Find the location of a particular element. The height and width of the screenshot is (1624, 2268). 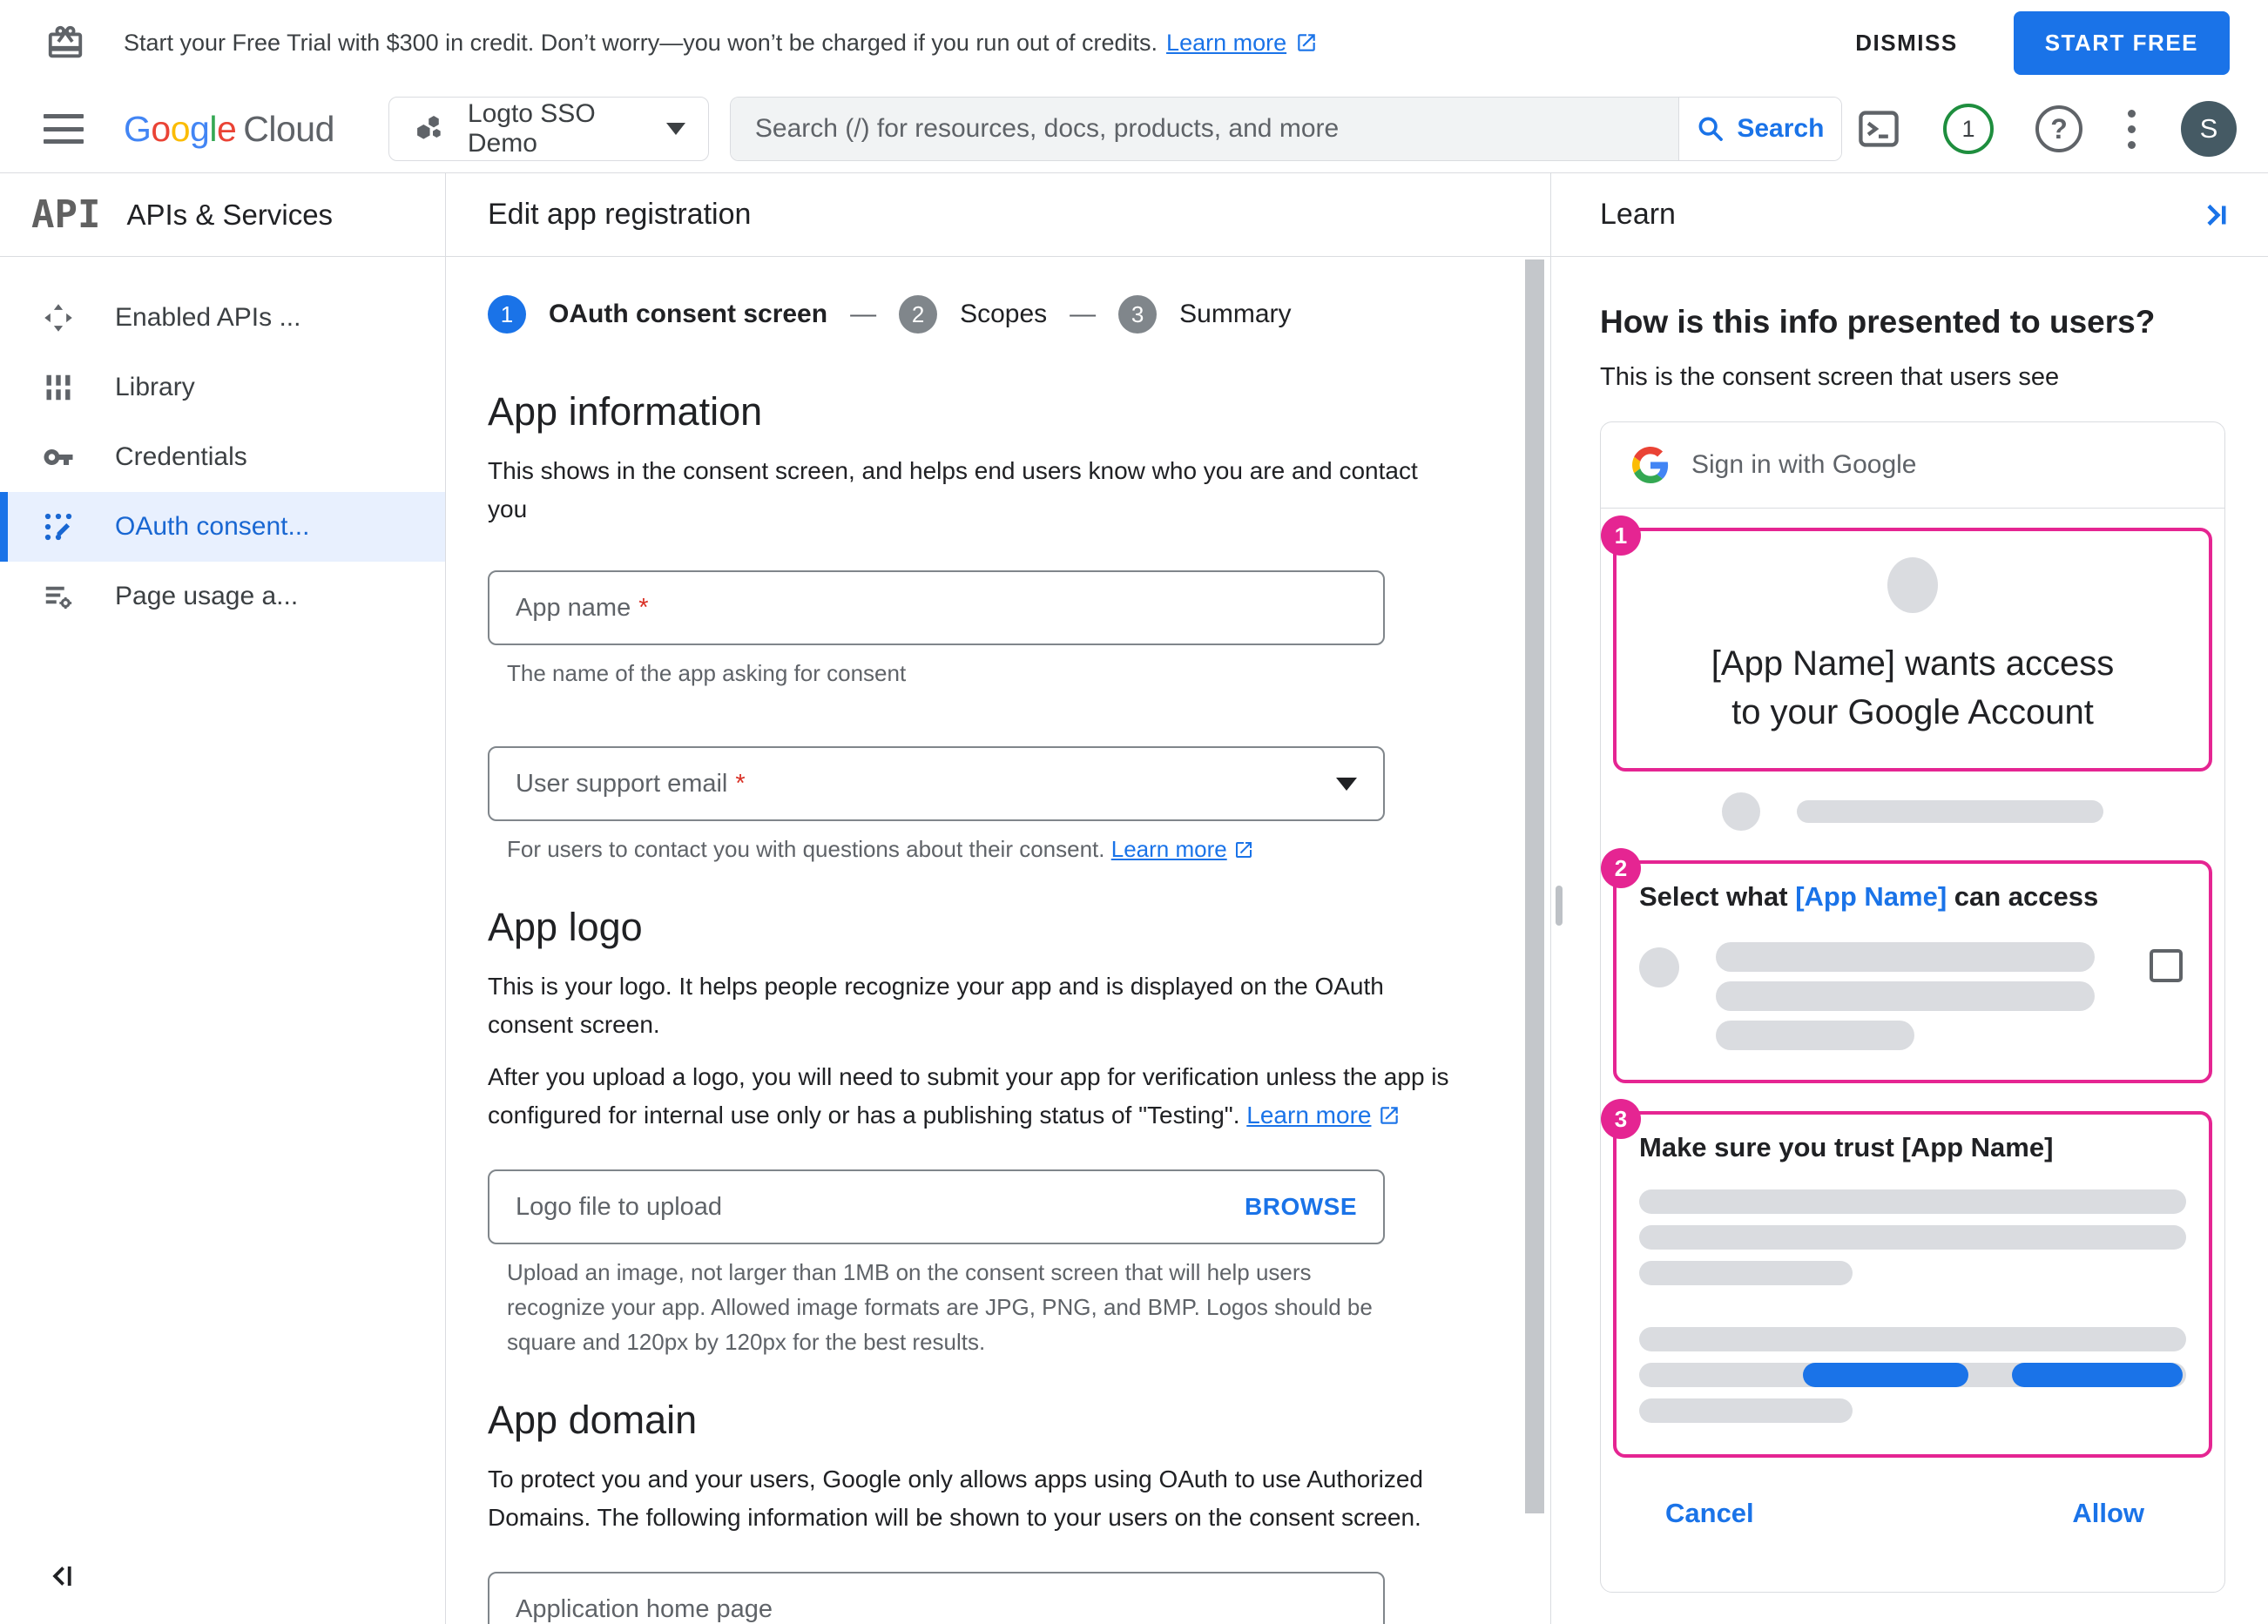

app-name-field: App name * is located at coordinates (936, 608).